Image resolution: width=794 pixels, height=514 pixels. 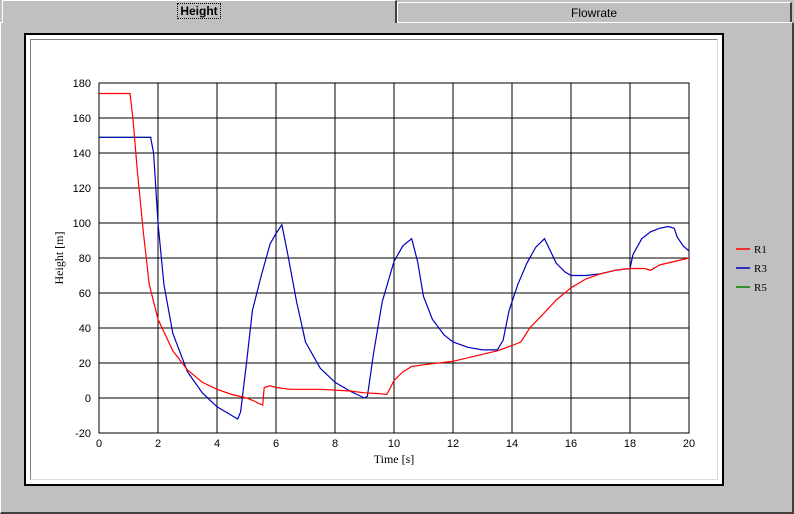 What do you see at coordinates (512, 444) in the screenshot?
I see `x-tick-label: 14` at bounding box center [512, 444].